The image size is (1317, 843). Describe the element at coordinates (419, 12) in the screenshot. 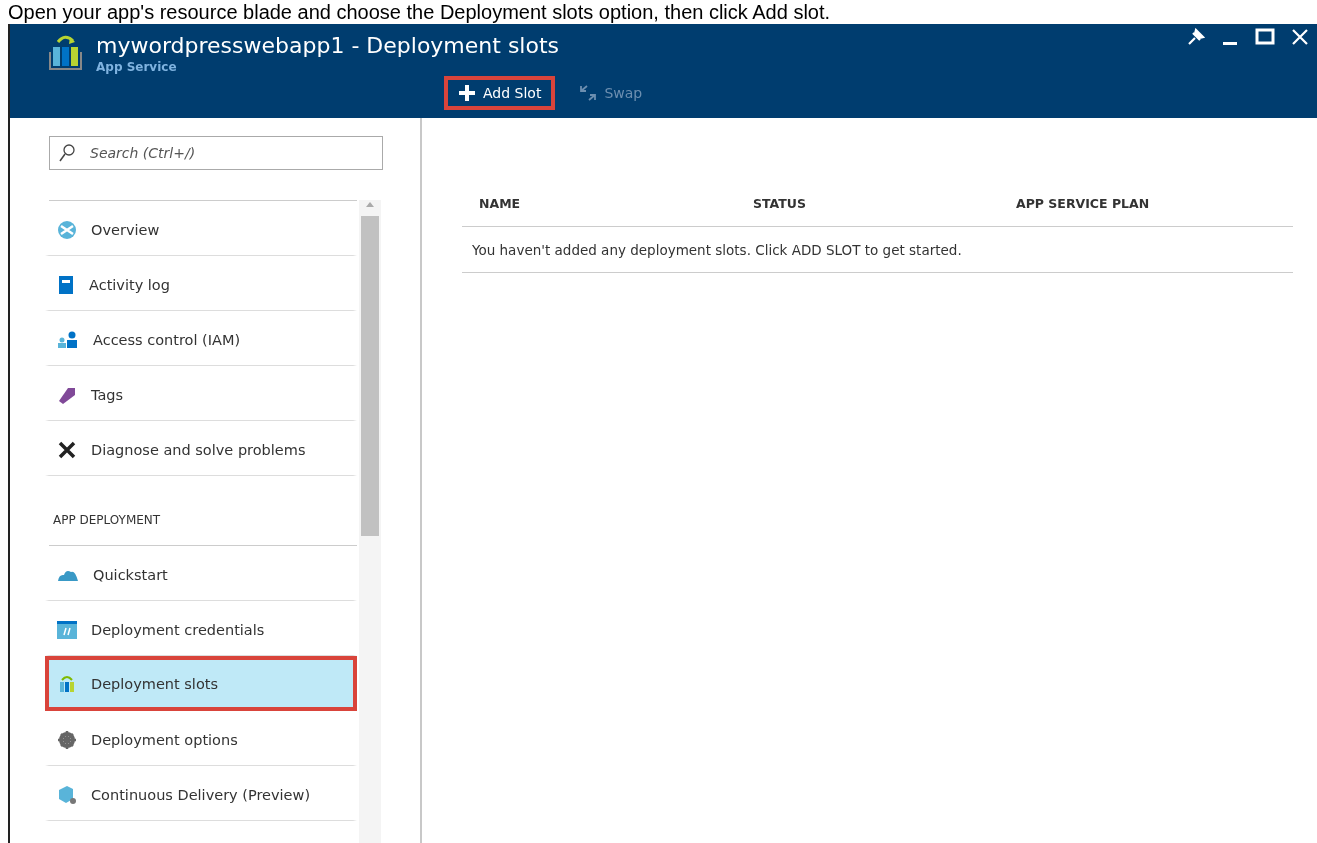

I see `caption-text: Open your app's resource blade and choose the Deployment slots option, then click Add slot.` at that location.